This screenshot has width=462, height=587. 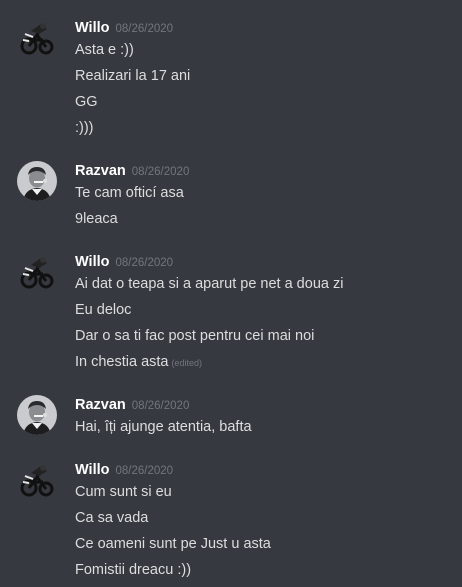 I want to click on message-line: 9leaca, so click(x=96, y=219).